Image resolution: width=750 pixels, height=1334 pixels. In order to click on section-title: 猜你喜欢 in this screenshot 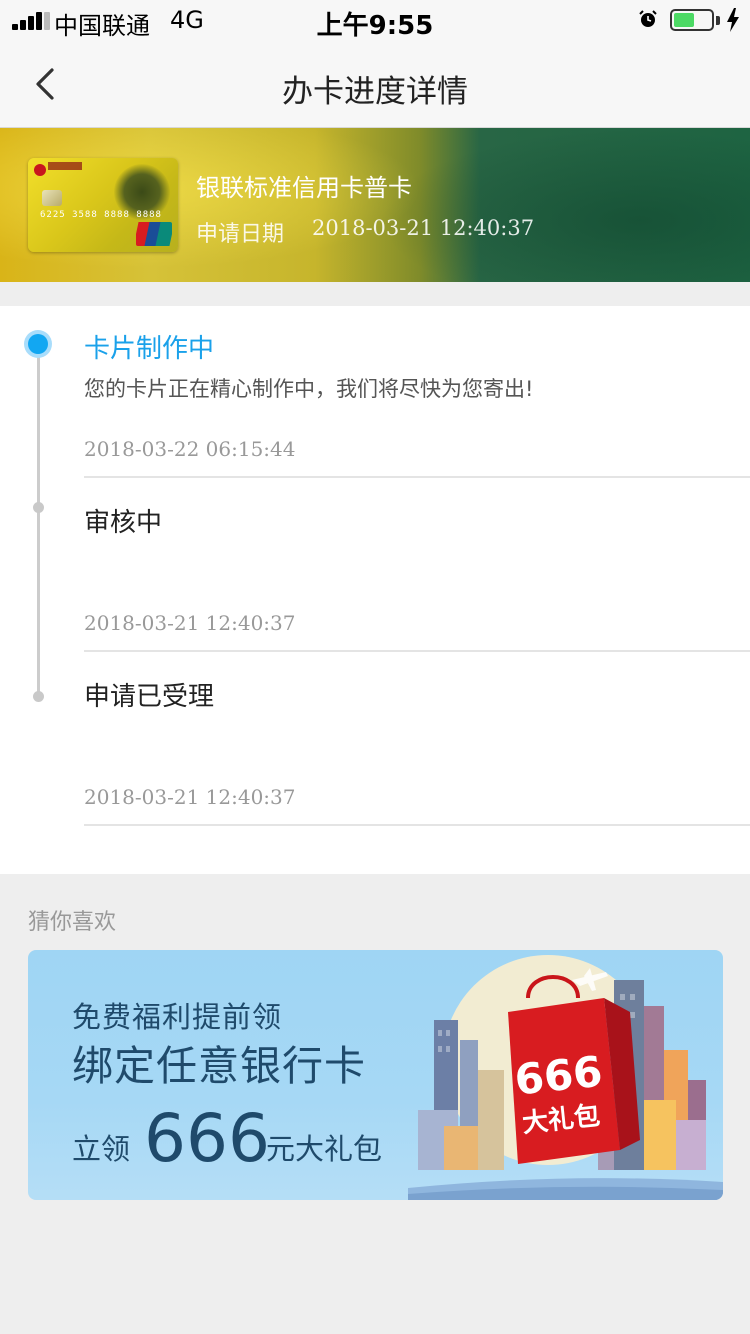, I will do `click(72, 922)`.